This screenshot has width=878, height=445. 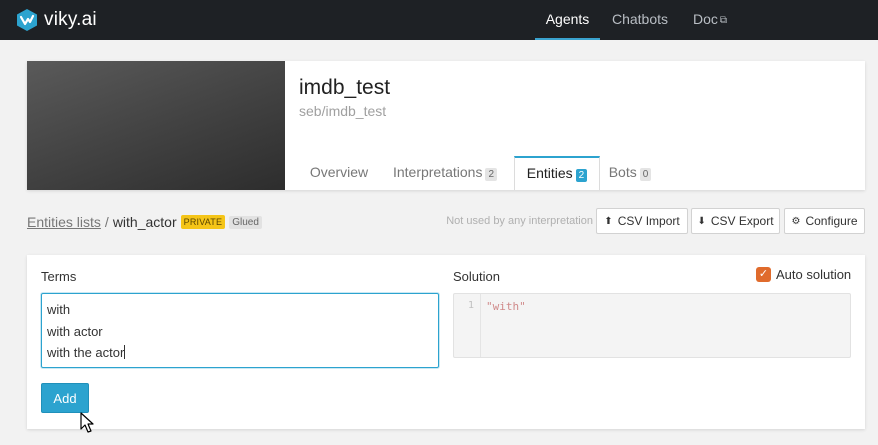 I want to click on csv-export-label: CSV Export, so click(x=742, y=221).